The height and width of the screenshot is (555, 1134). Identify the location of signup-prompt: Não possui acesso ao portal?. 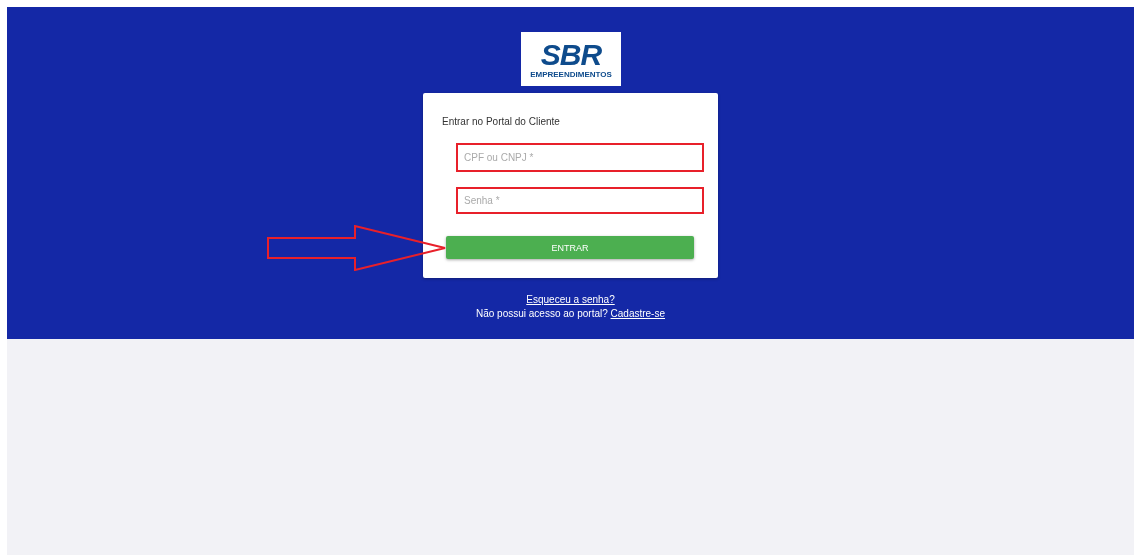
(542, 313).